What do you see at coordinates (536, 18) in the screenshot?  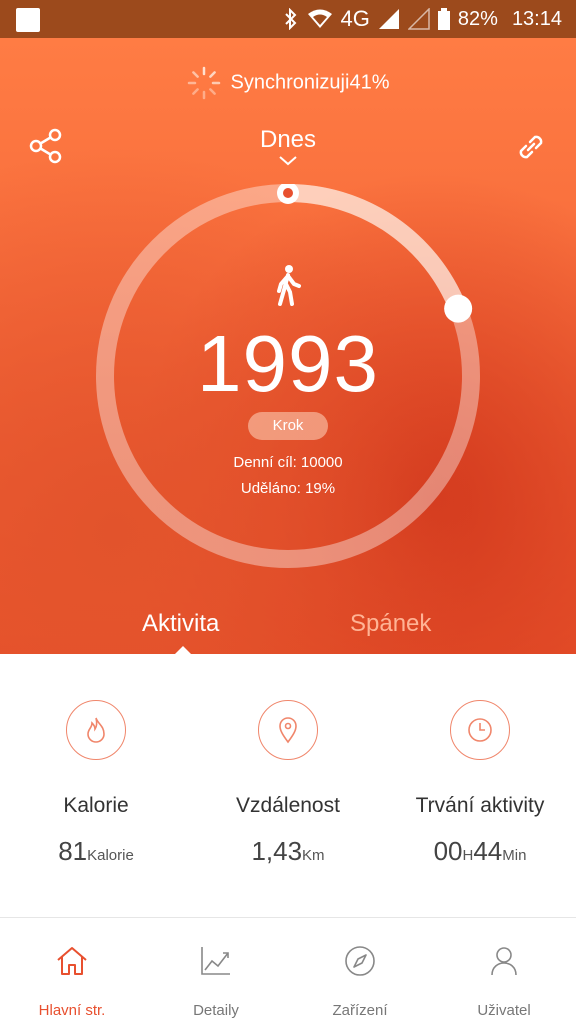 I see `clock-time: 13:14` at bounding box center [536, 18].